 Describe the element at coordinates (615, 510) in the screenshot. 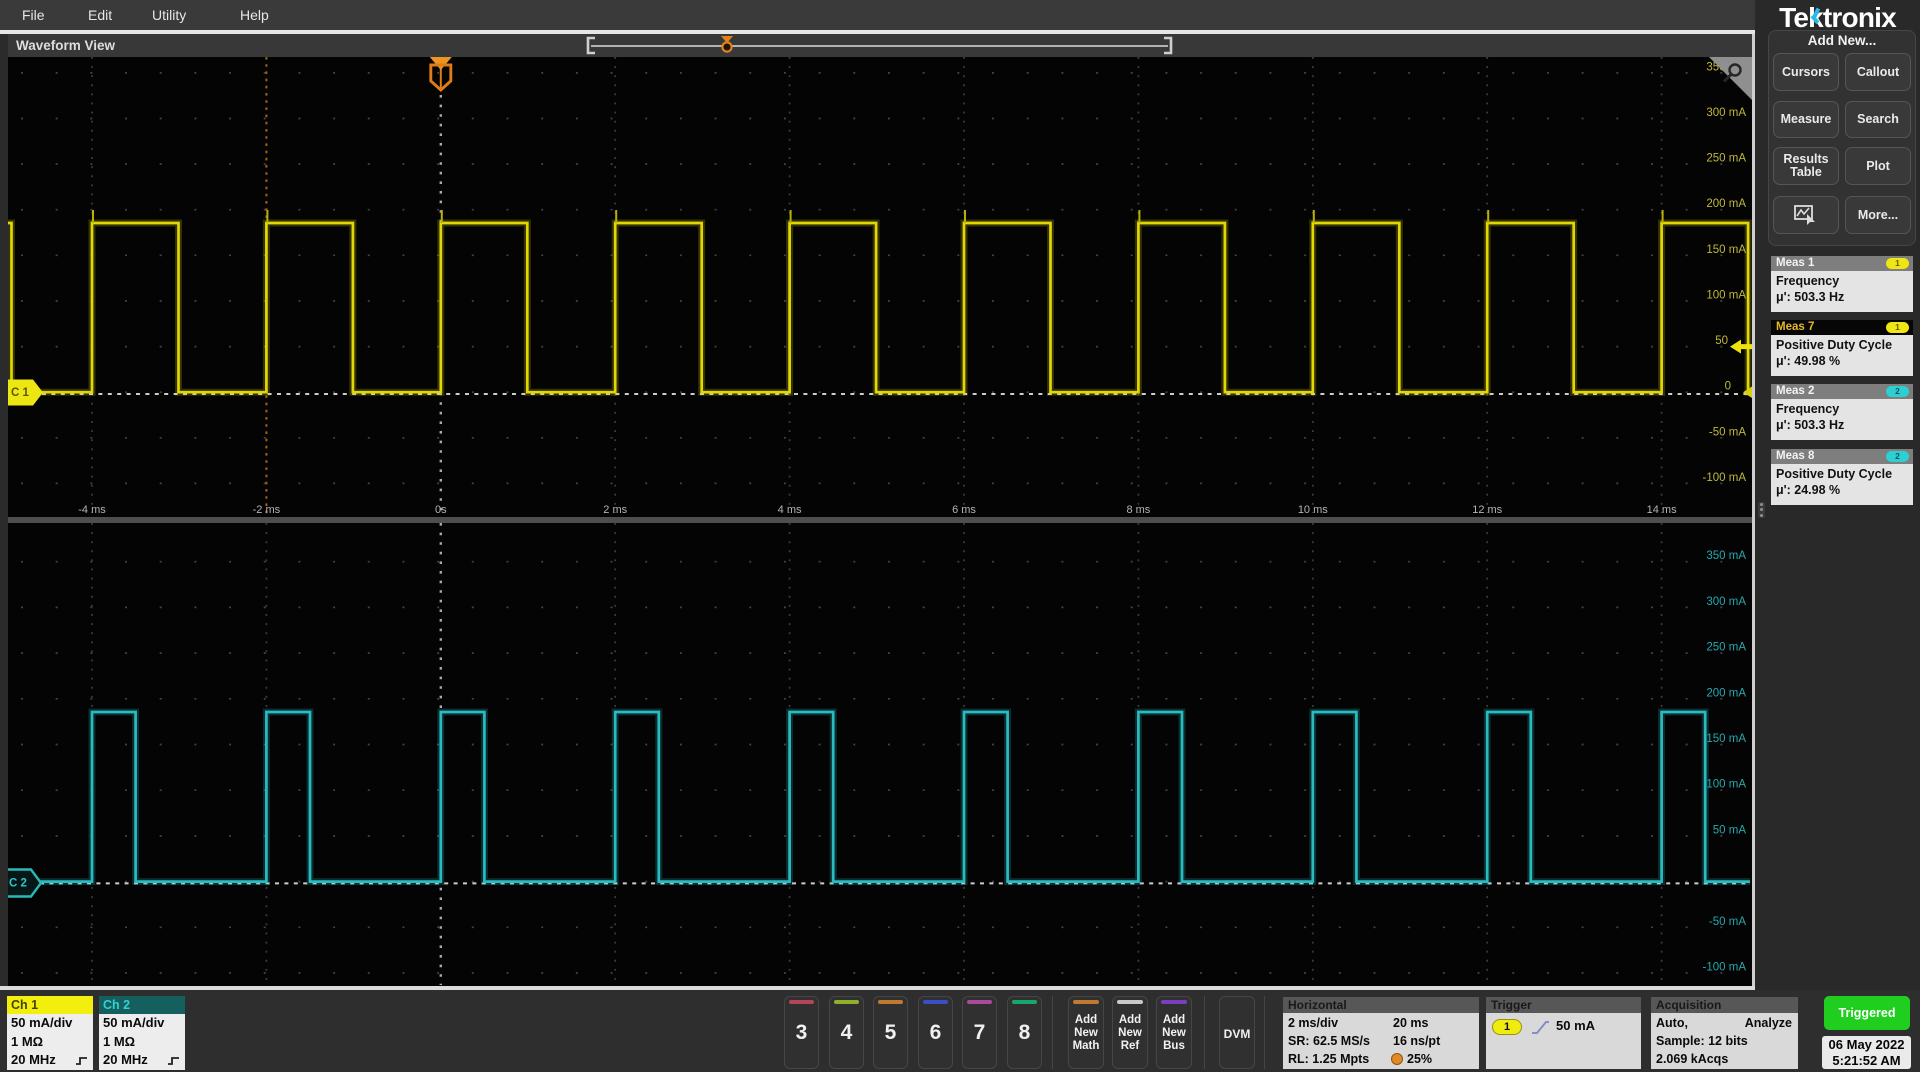

I see `svg-text: 2 ms` at that location.